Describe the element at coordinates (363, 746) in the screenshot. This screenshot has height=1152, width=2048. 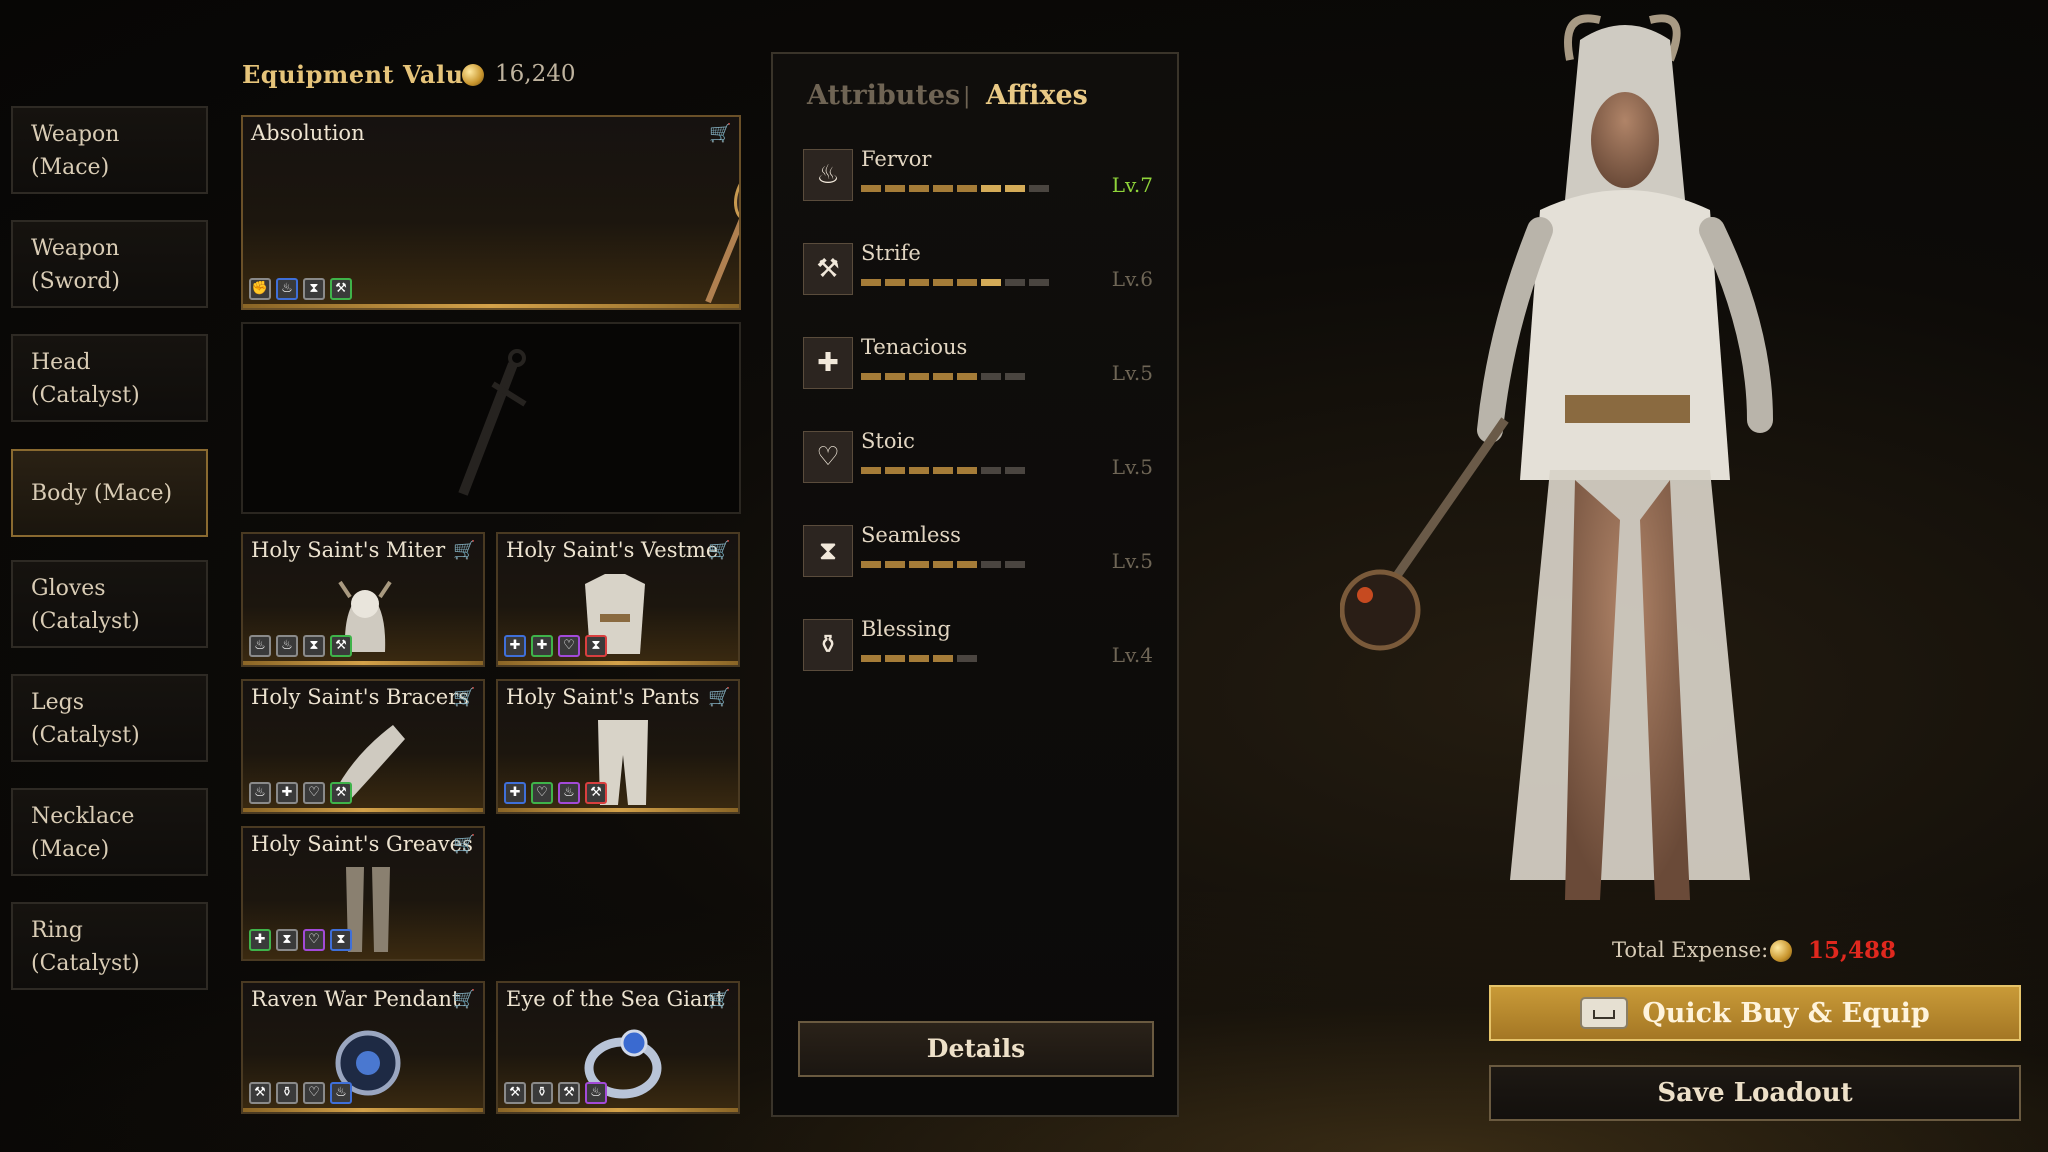
I see `item-card-gloves: Holy Saint's Bracers 🛒 ♨ ✚ ♡ ⚒` at that location.